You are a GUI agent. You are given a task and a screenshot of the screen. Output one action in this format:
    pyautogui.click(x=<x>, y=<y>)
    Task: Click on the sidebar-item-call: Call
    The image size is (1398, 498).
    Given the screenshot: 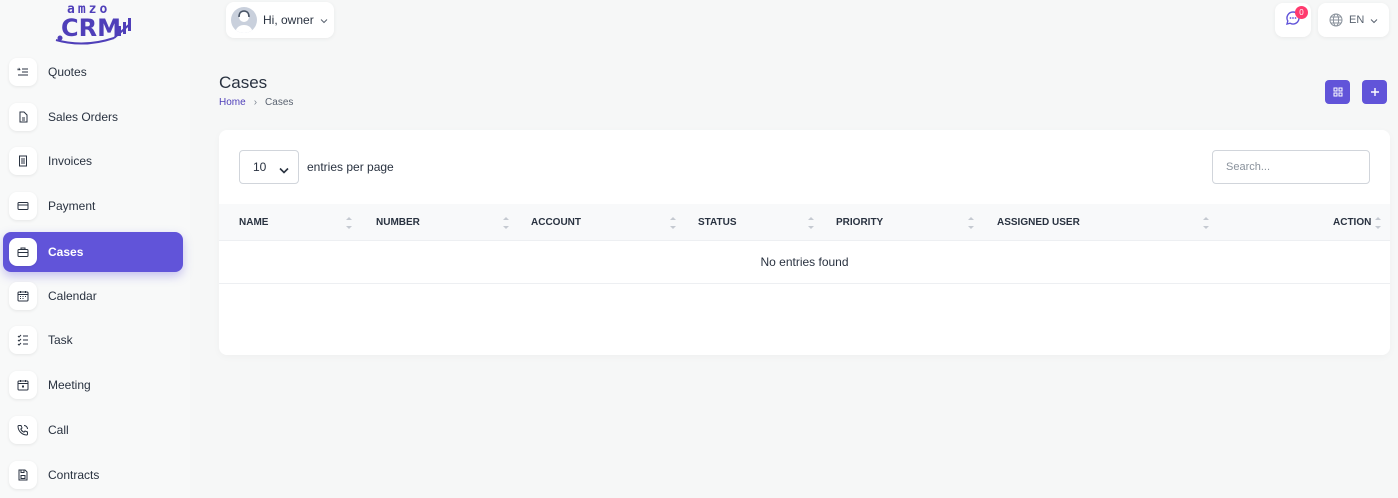 What is the action you would take?
    pyautogui.click(x=93, y=430)
    